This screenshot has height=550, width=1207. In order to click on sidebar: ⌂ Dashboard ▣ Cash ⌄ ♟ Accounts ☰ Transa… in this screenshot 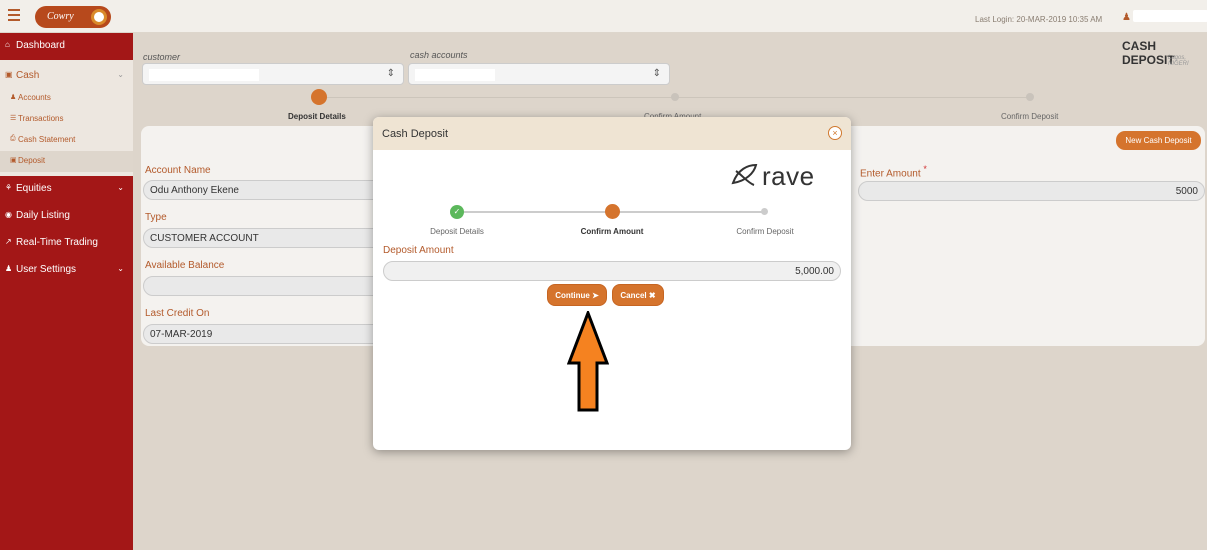, I will do `click(66, 291)`.